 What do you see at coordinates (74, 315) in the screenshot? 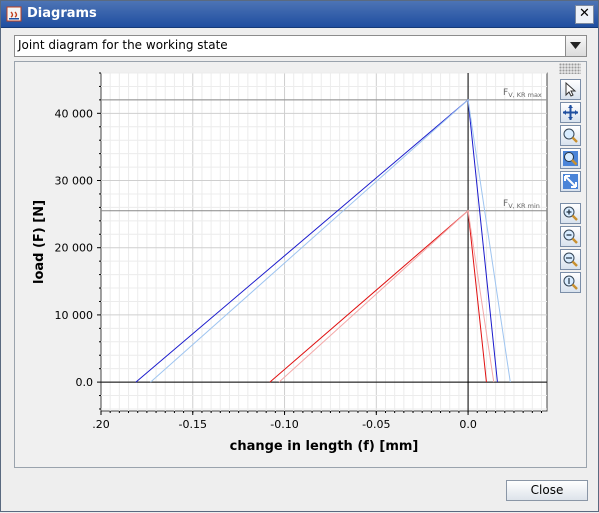
I see `y-tick-label: 10 000` at bounding box center [74, 315].